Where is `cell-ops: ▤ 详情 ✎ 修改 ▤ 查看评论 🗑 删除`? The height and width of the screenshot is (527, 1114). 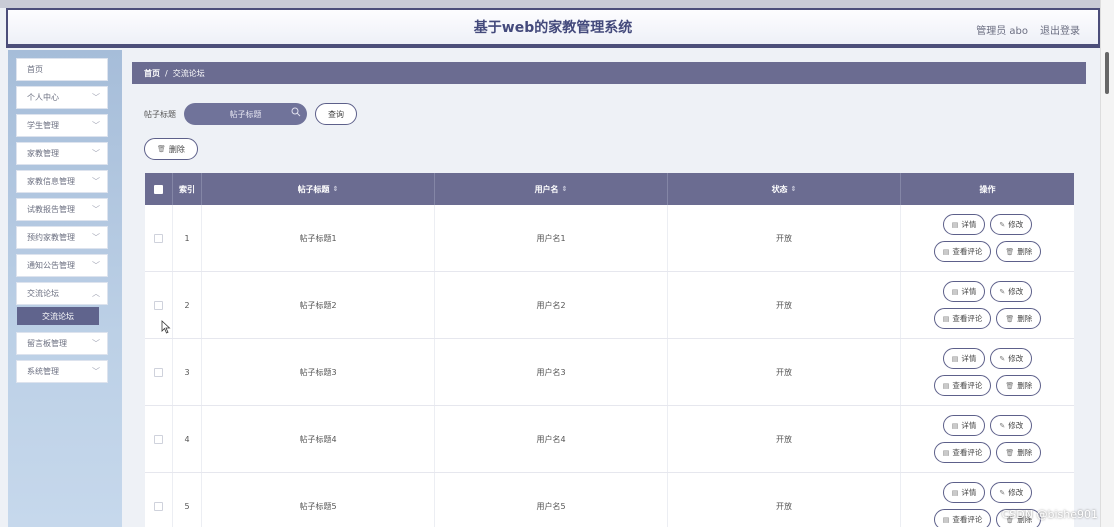 cell-ops: ▤ 详情 ✎ 修改 ▤ 查看评论 🗑 删除 is located at coordinates (987, 439).